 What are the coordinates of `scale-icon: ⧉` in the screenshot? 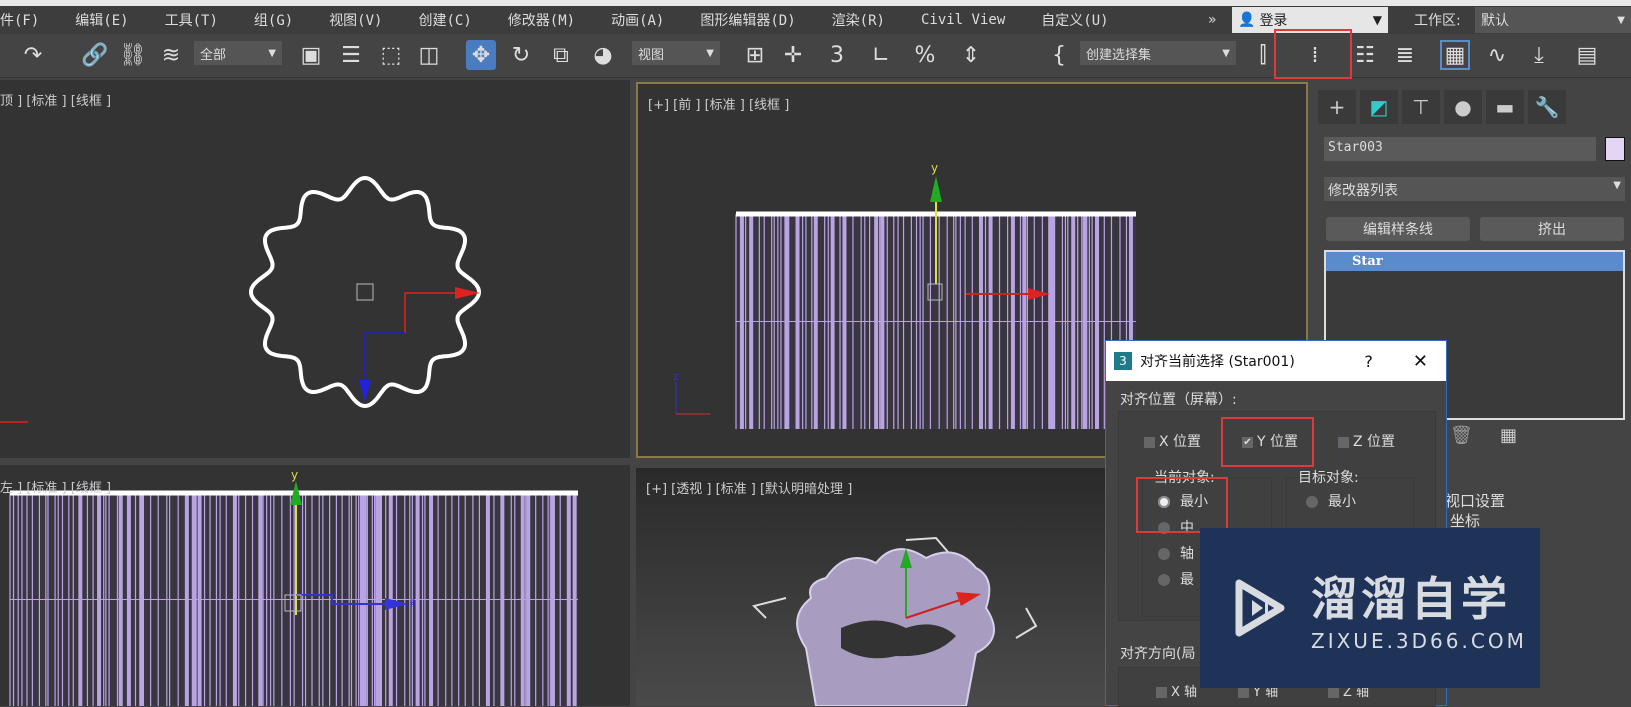 It's located at (561, 55).